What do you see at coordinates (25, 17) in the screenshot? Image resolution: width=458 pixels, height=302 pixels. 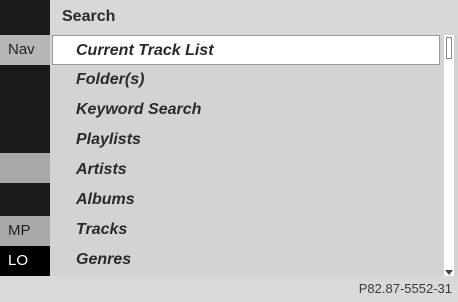 I see `background-menu-blank` at bounding box center [25, 17].